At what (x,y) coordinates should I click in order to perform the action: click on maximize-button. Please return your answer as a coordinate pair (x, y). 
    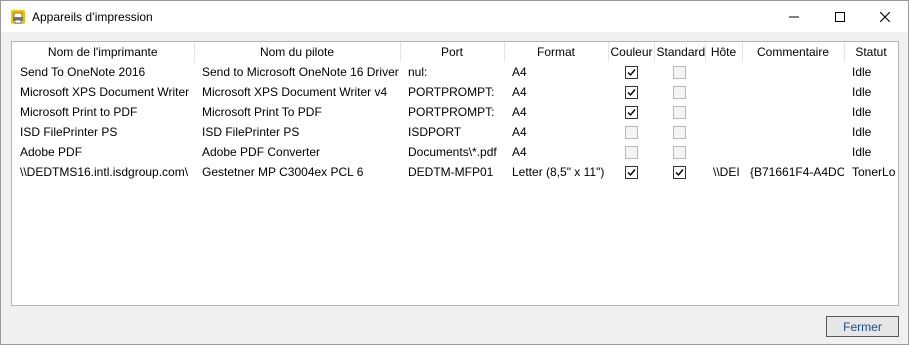
    Looking at the image, I should click on (840, 16).